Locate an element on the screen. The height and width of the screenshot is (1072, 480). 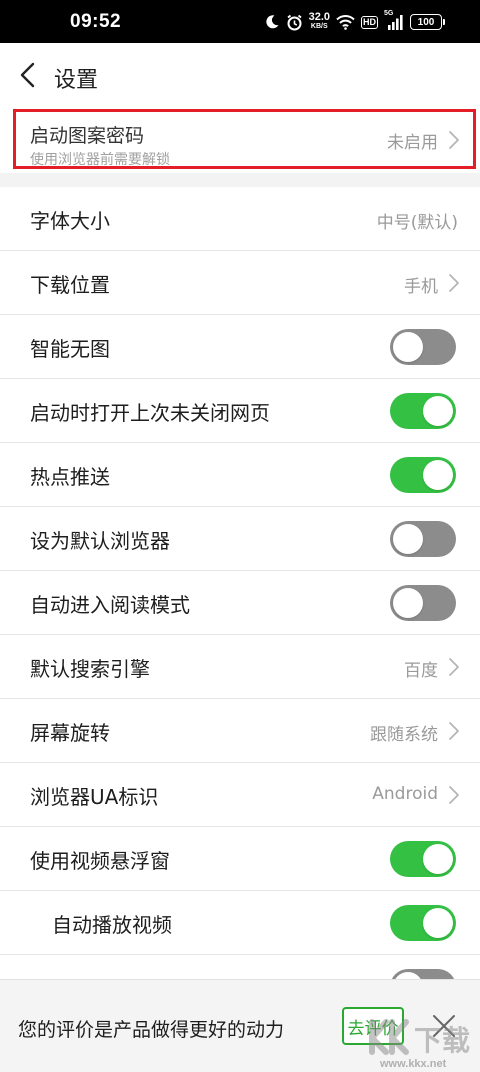
pattern-password-subtitle: 使用浏览器前需要解锁 is located at coordinates (100, 160).